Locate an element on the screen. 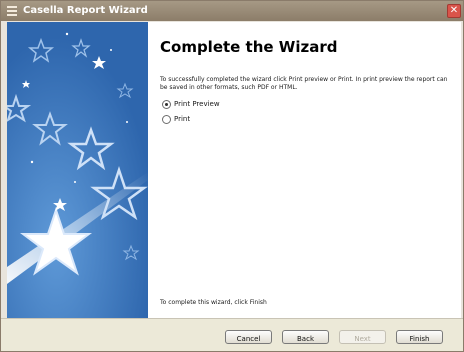 Image resolution: width=464 pixels, height=352 pixels. button-bar: Cancel Back Next Finish is located at coordinates (232, 334).